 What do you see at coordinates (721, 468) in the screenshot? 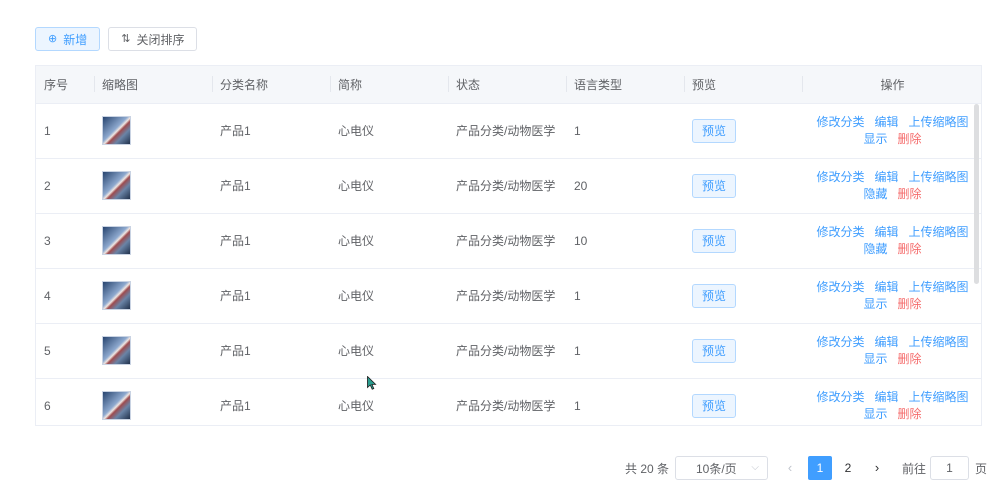
I see `page-size-select: 10条/页 ⌵` at bounding box center [721, 468].